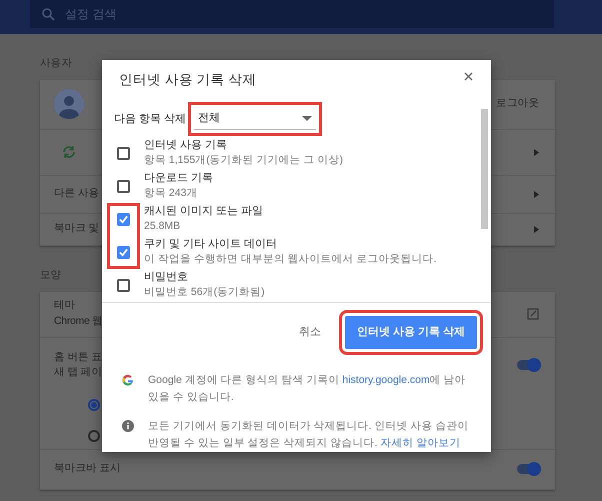 This screenshot has height=501, width=602. I want to click on search-field: 설정 검색, so click(95, 14).